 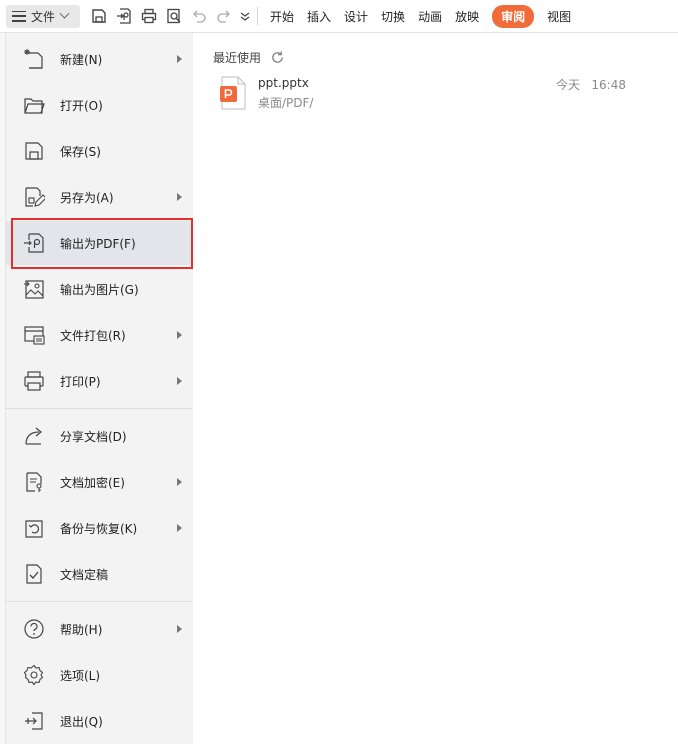 What do you see at coordinates (34, 197) in the screenshot?
I see `save-as-icon` at bounding box center [34, 197].